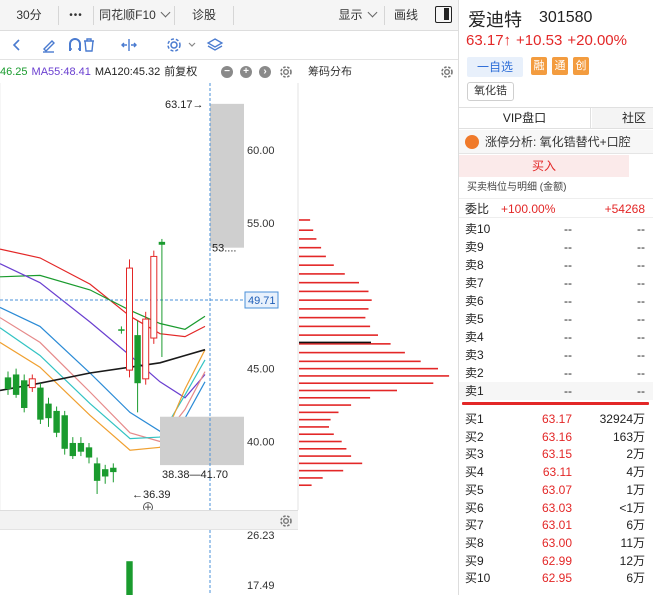 The height and width of the screenshot is (595, 653). I want to click on price-tick: 60.00, so click(261, 151).